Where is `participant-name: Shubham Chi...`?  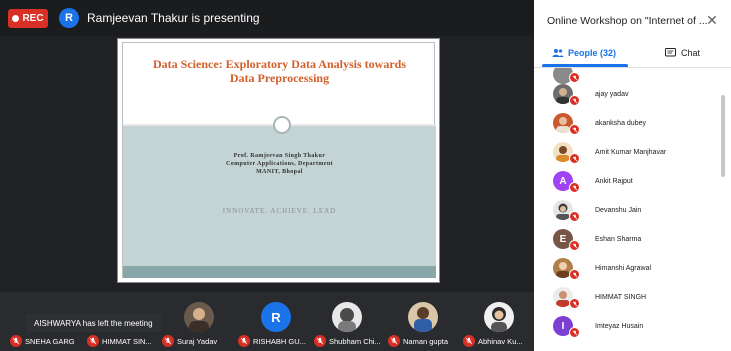
participant-name: Shubham Chi... is located at coordinates (355, 341).